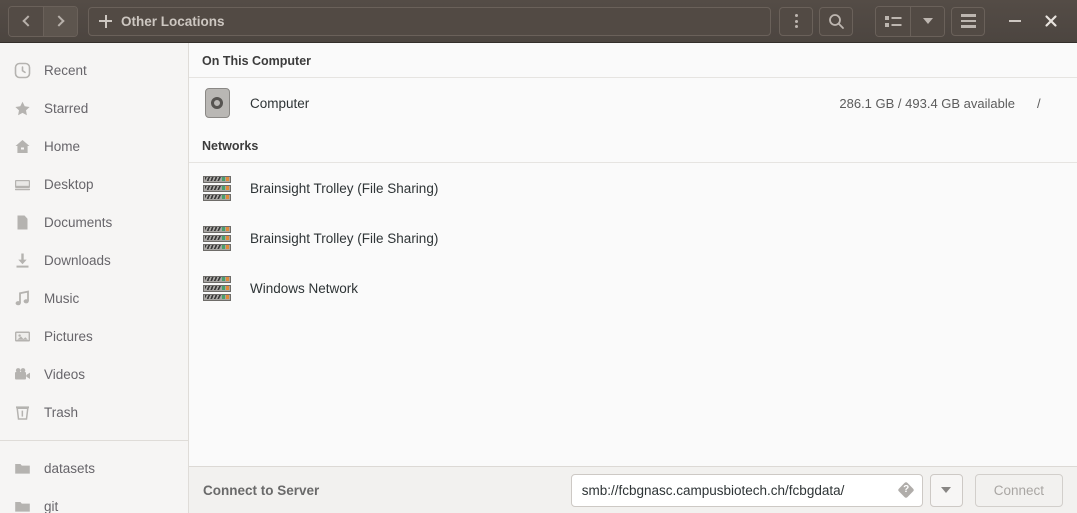  I want to click on help-icon: ?, so click(906, 490).